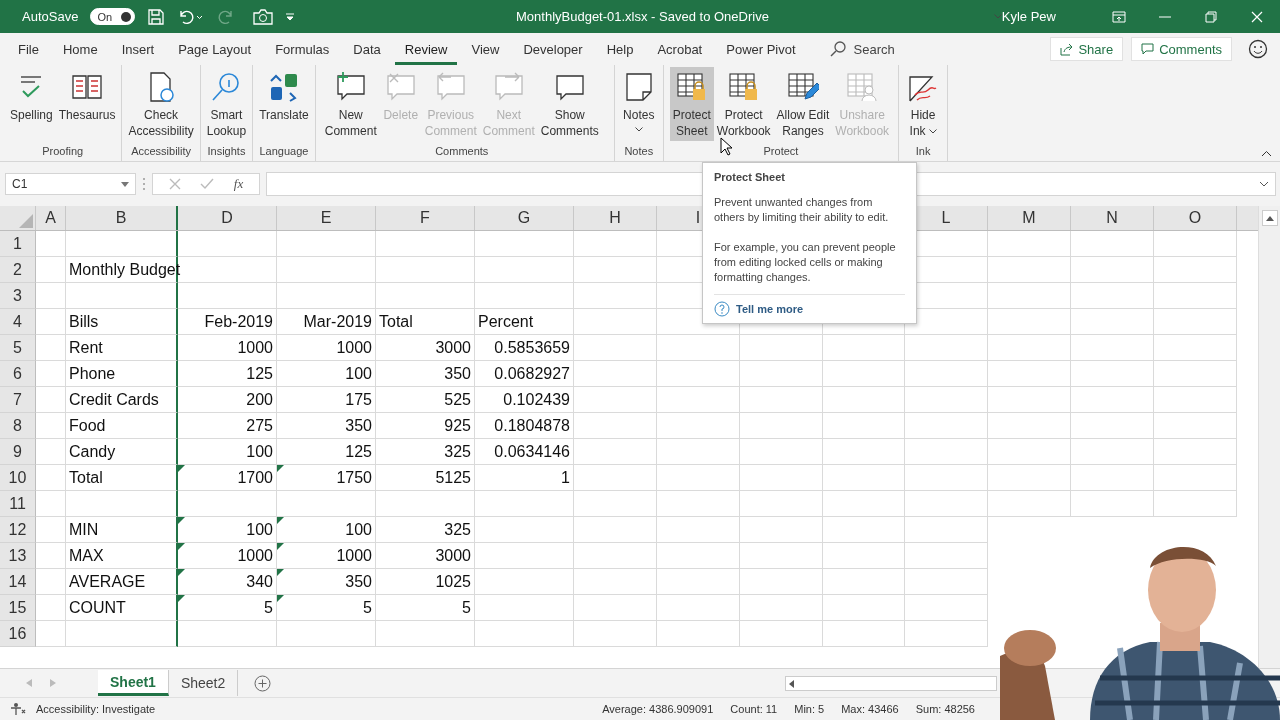 The image size is (1280, 720). I want to click on group-label: Notes, so click(639, 151).